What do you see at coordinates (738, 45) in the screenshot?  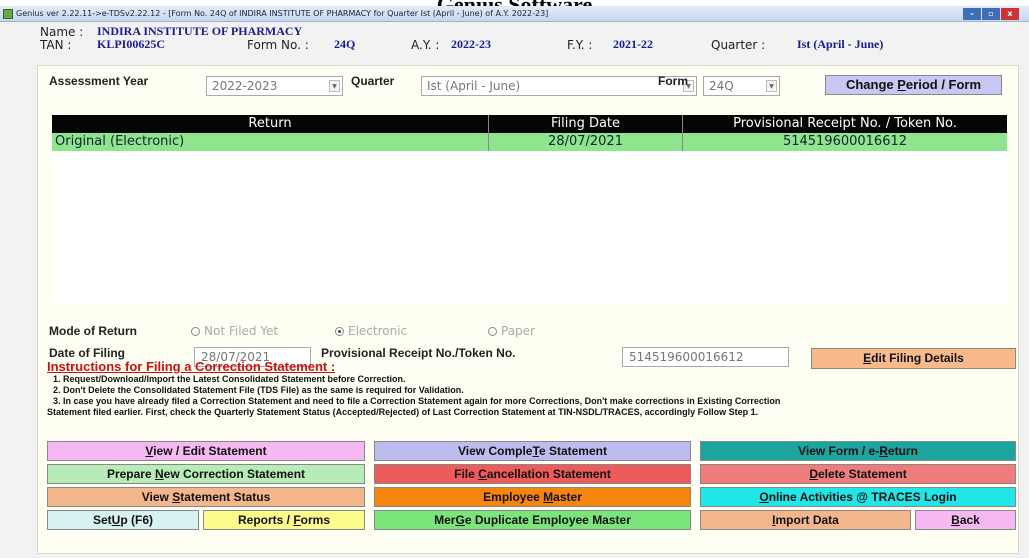 I see `quarter-label: Quarter :` at bounding box center [738, 45].